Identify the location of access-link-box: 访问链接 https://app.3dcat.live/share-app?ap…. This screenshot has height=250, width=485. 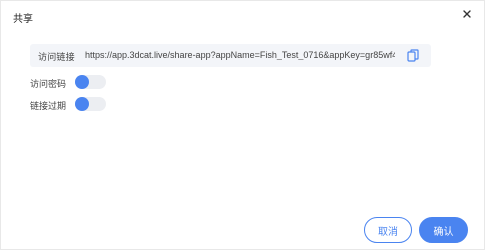
(230, 55).